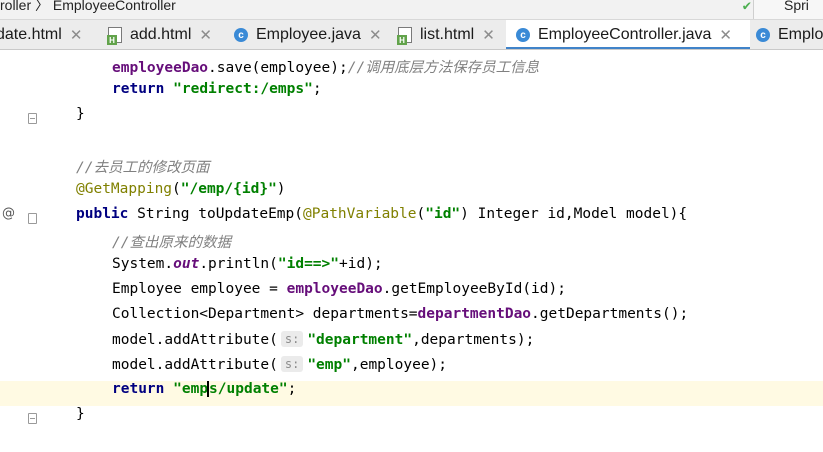  Describe the element at coordinates (574, 214) in the screenshot. I see `code-token: ) Integer id,Model model){` at that location.